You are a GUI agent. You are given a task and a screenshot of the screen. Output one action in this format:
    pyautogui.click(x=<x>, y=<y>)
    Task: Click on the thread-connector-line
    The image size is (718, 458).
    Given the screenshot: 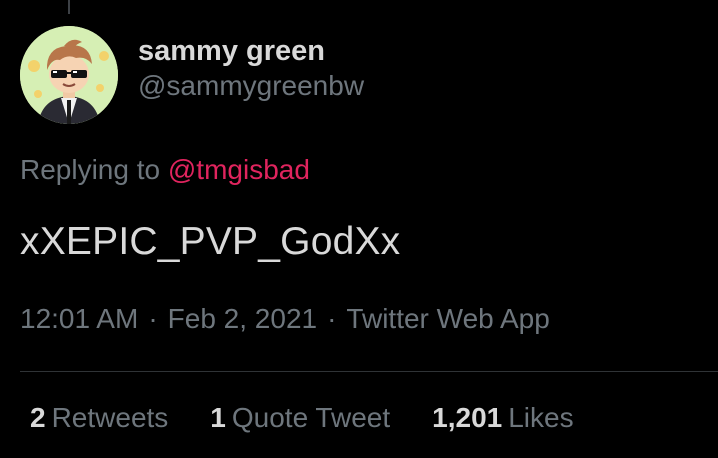 What is the action you would take?
    pyautogui.click(x=69, y=7)
    